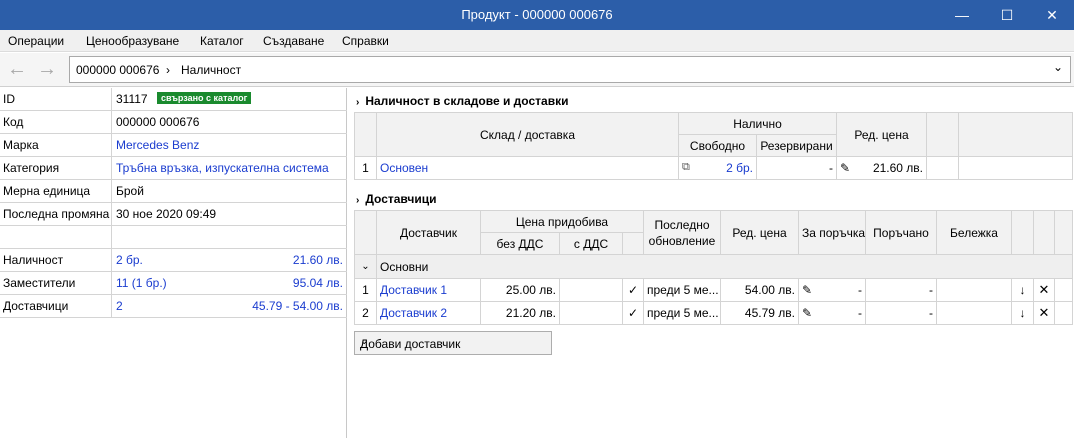  I want to click on stock-section-header: › Наличност в складове и доставки, so click(462, 101).